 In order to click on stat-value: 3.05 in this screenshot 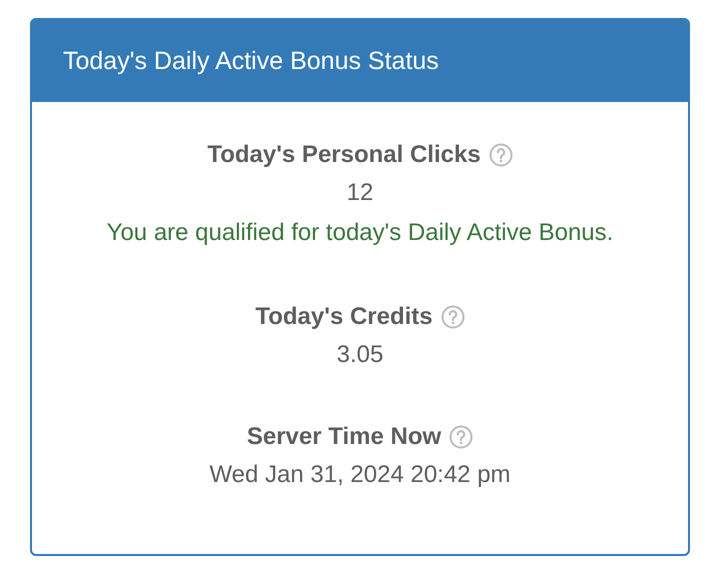, I will do `click(360, 355)`.